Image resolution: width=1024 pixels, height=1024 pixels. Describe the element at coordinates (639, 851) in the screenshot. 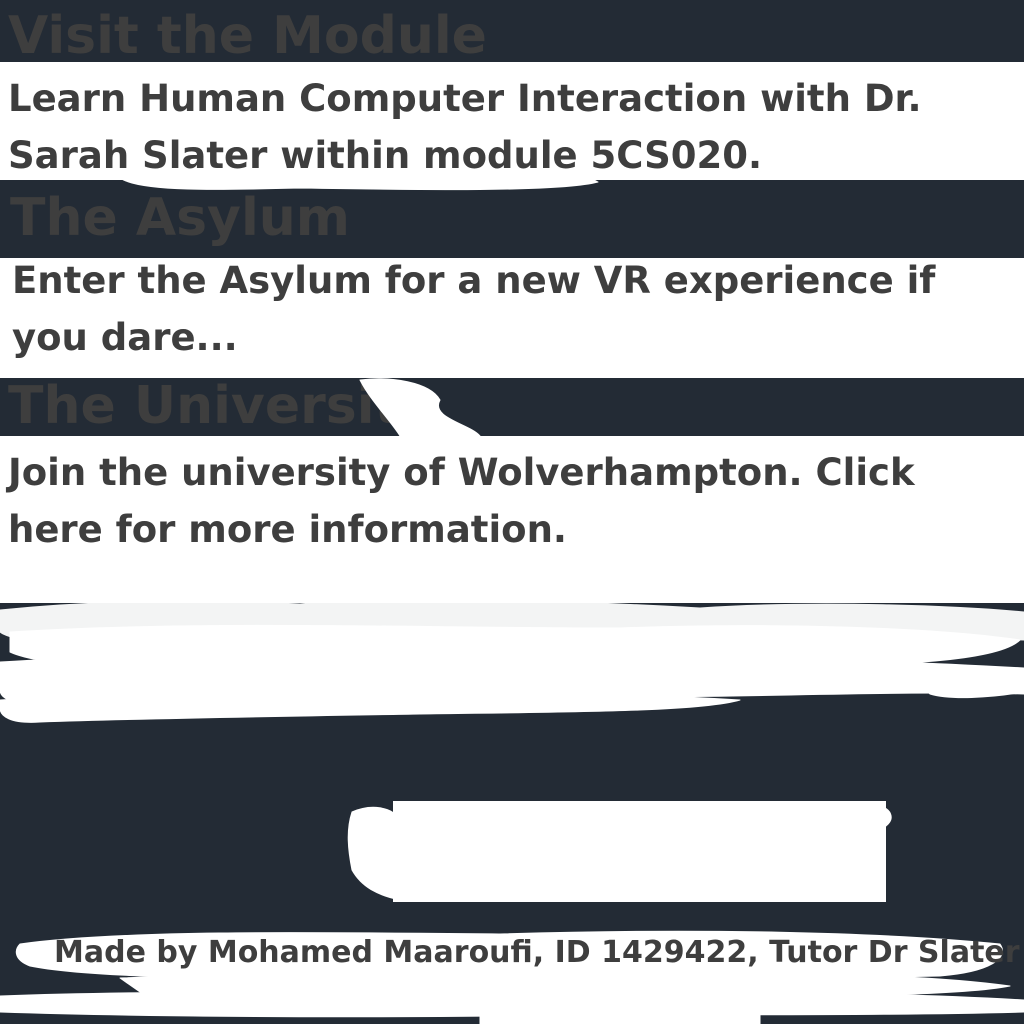

I see `footer-blank-panel` at that location.